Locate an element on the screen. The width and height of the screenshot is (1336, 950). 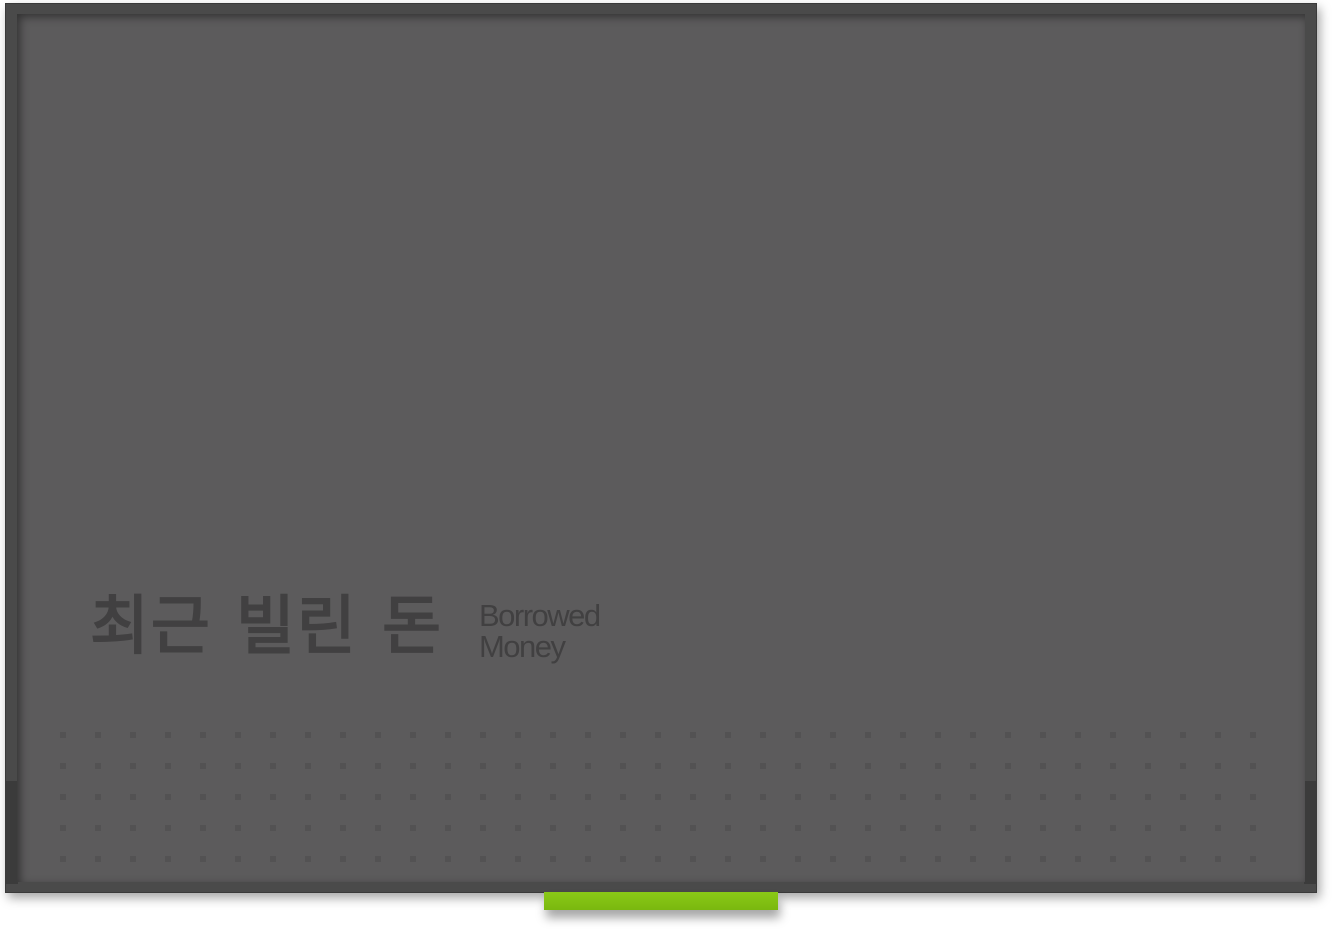
title-korean: 최근 빌린 돈 is located at coordinates (266, 627).